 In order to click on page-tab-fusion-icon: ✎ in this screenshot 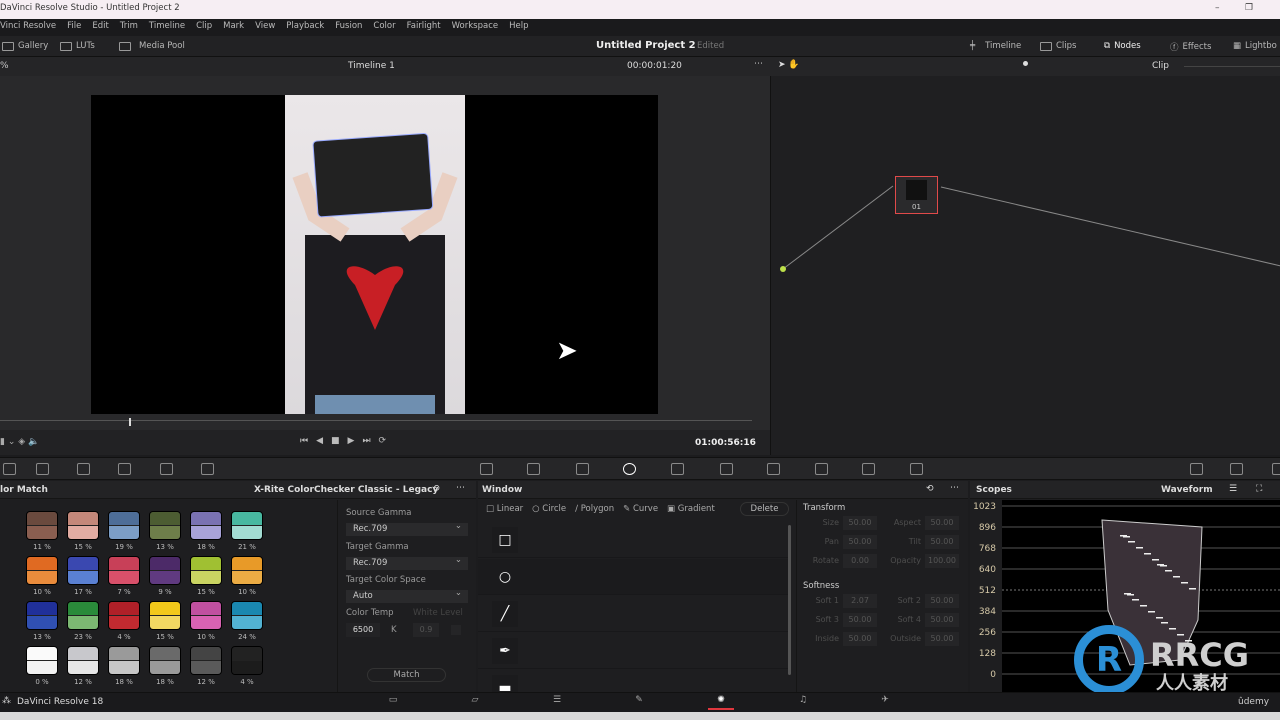, I will do `click(639, 702)`.